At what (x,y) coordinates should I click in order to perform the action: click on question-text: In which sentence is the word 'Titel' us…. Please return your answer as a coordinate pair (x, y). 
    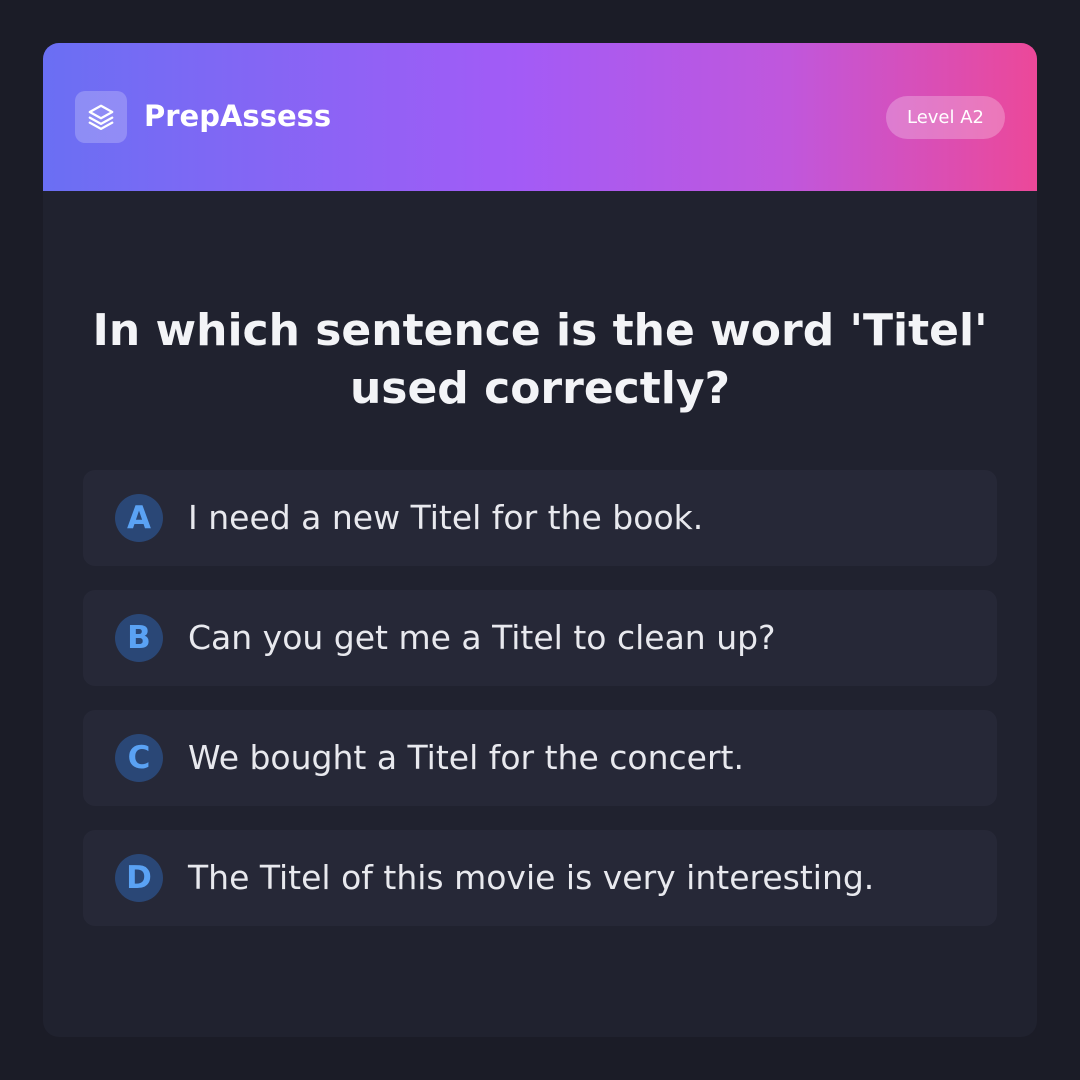
    Looking at the image, I should click on (540, 359).